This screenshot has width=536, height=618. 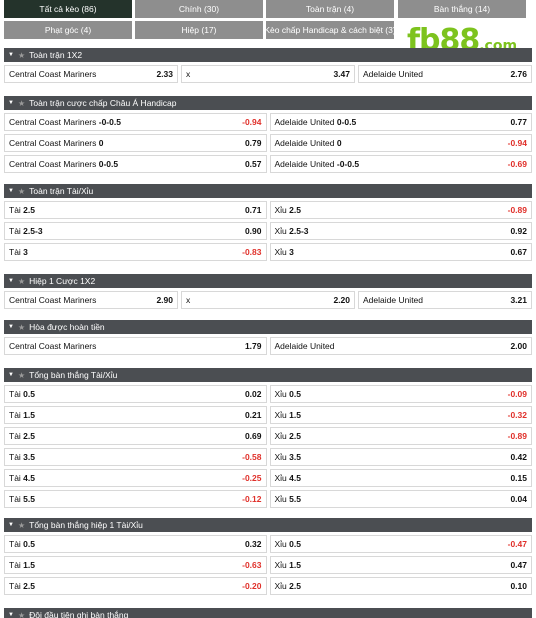 I want to click on odds-selection: Tài 3 -0.83, so click(x=135, y=252).